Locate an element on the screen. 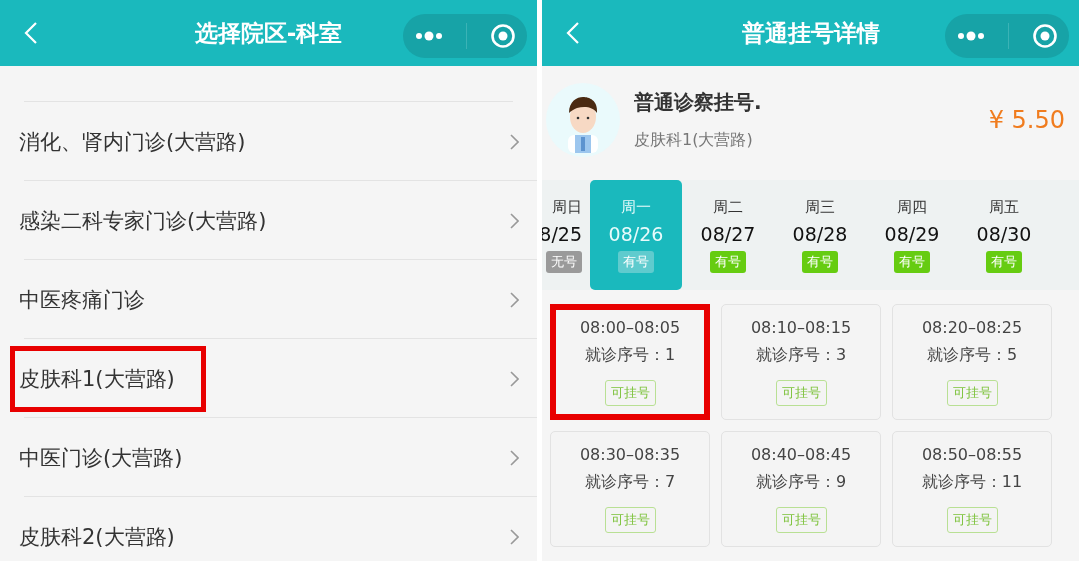 The height and width of the screenshot is (561, 1080). date-tab: 周三 08/28 有号 is located at coordinates (820, 235).